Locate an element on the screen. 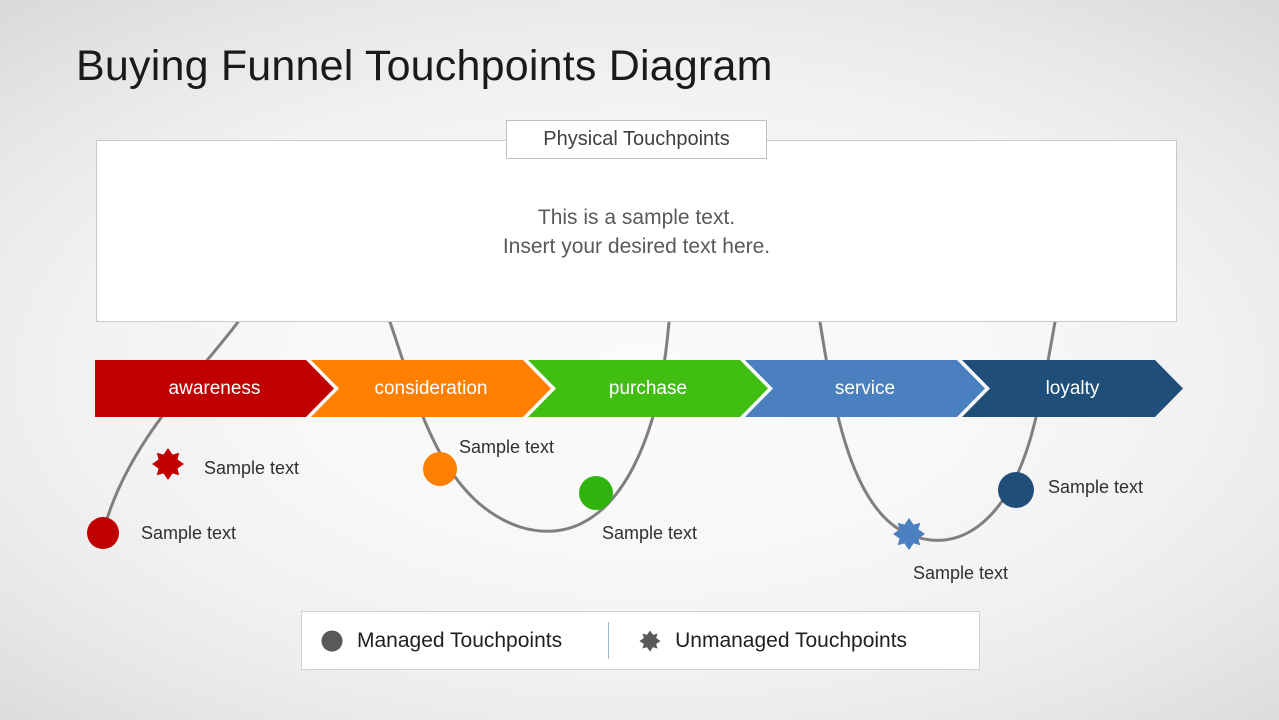 This screenshot has height=720, width=1279. touchpoint-caption-purchase-managed: Sample text is located at coordinates (650, 533).